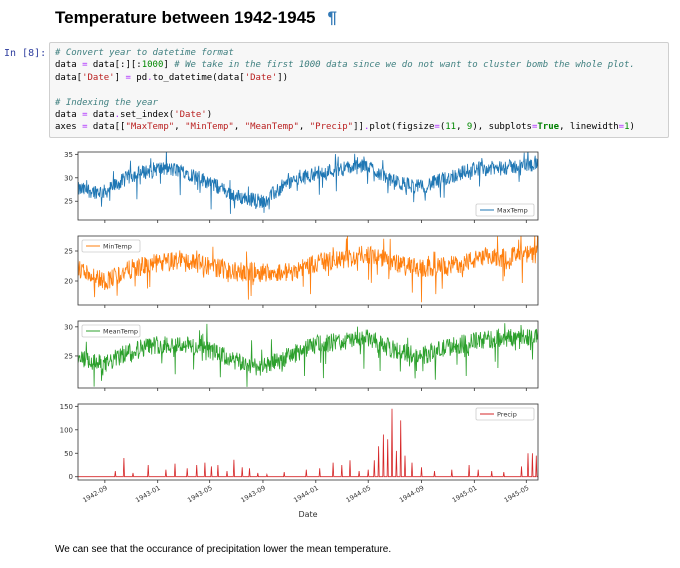  I want to click on x-tick-label: 1943-09, so click(253, 494).